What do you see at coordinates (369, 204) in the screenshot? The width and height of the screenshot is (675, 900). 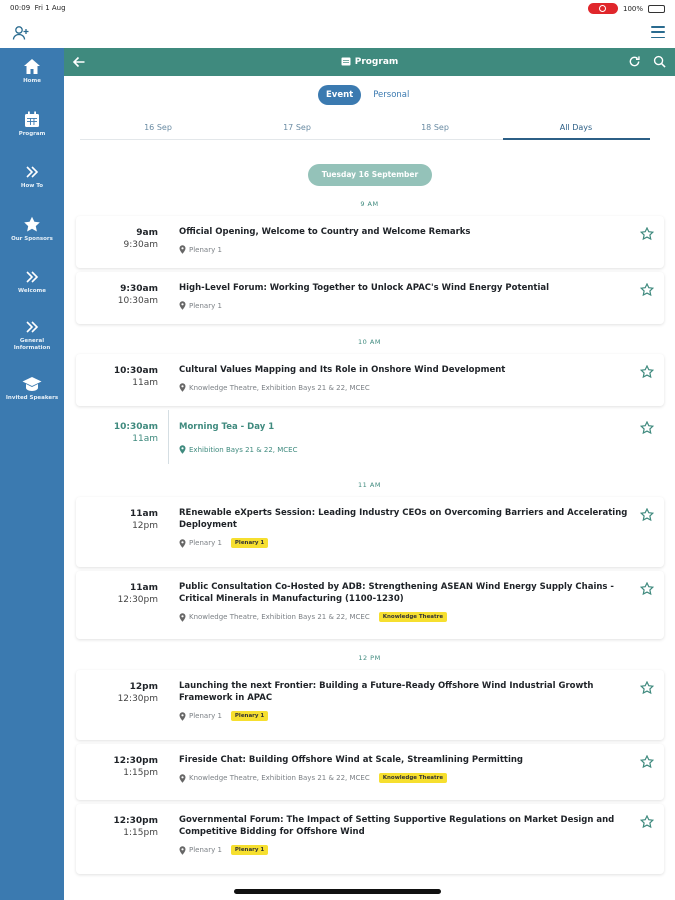 I see `hour-divider-9am: 9 AM` at bounding box center [369, 204].